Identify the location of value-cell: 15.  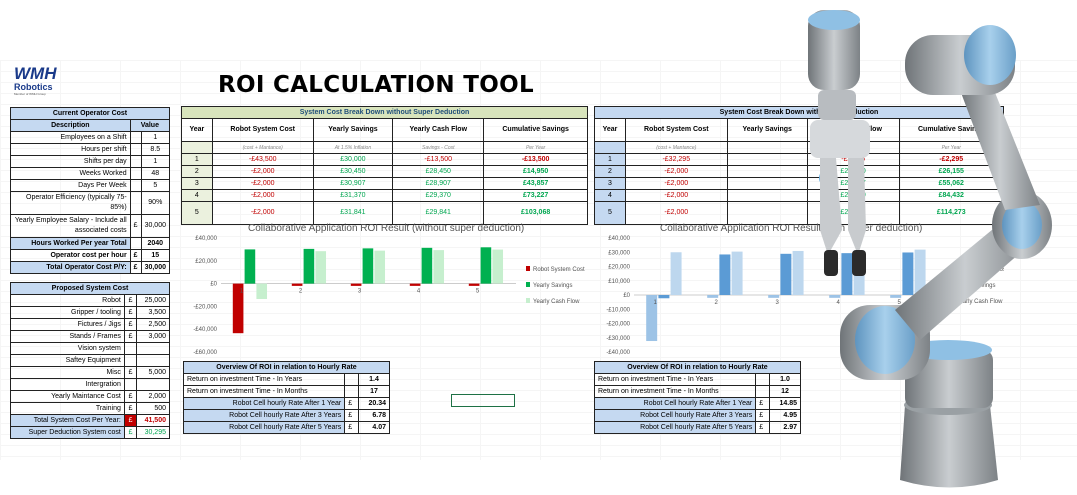
(155, 255).